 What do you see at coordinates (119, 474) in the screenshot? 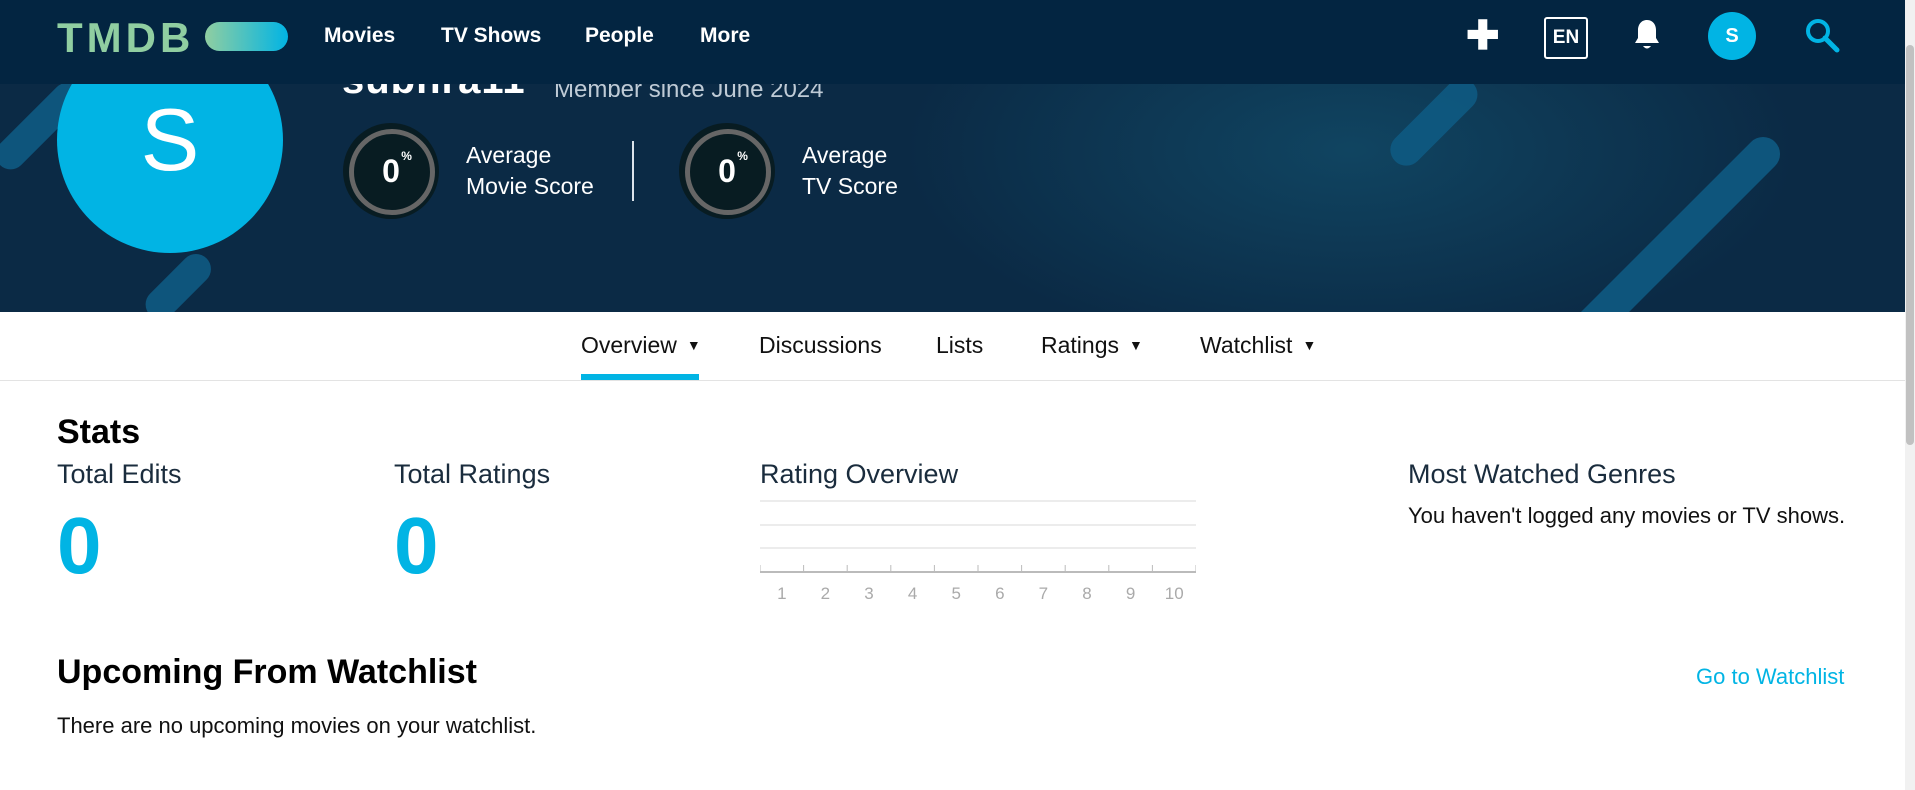
I see `total-edits-label: Total Edits` at bounding box center [119, 474].